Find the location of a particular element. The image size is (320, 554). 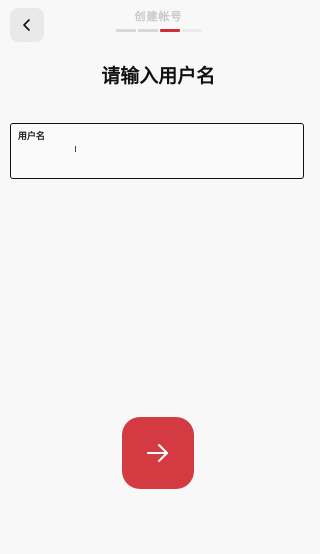

step-progress is located at coordinates (159, 30).